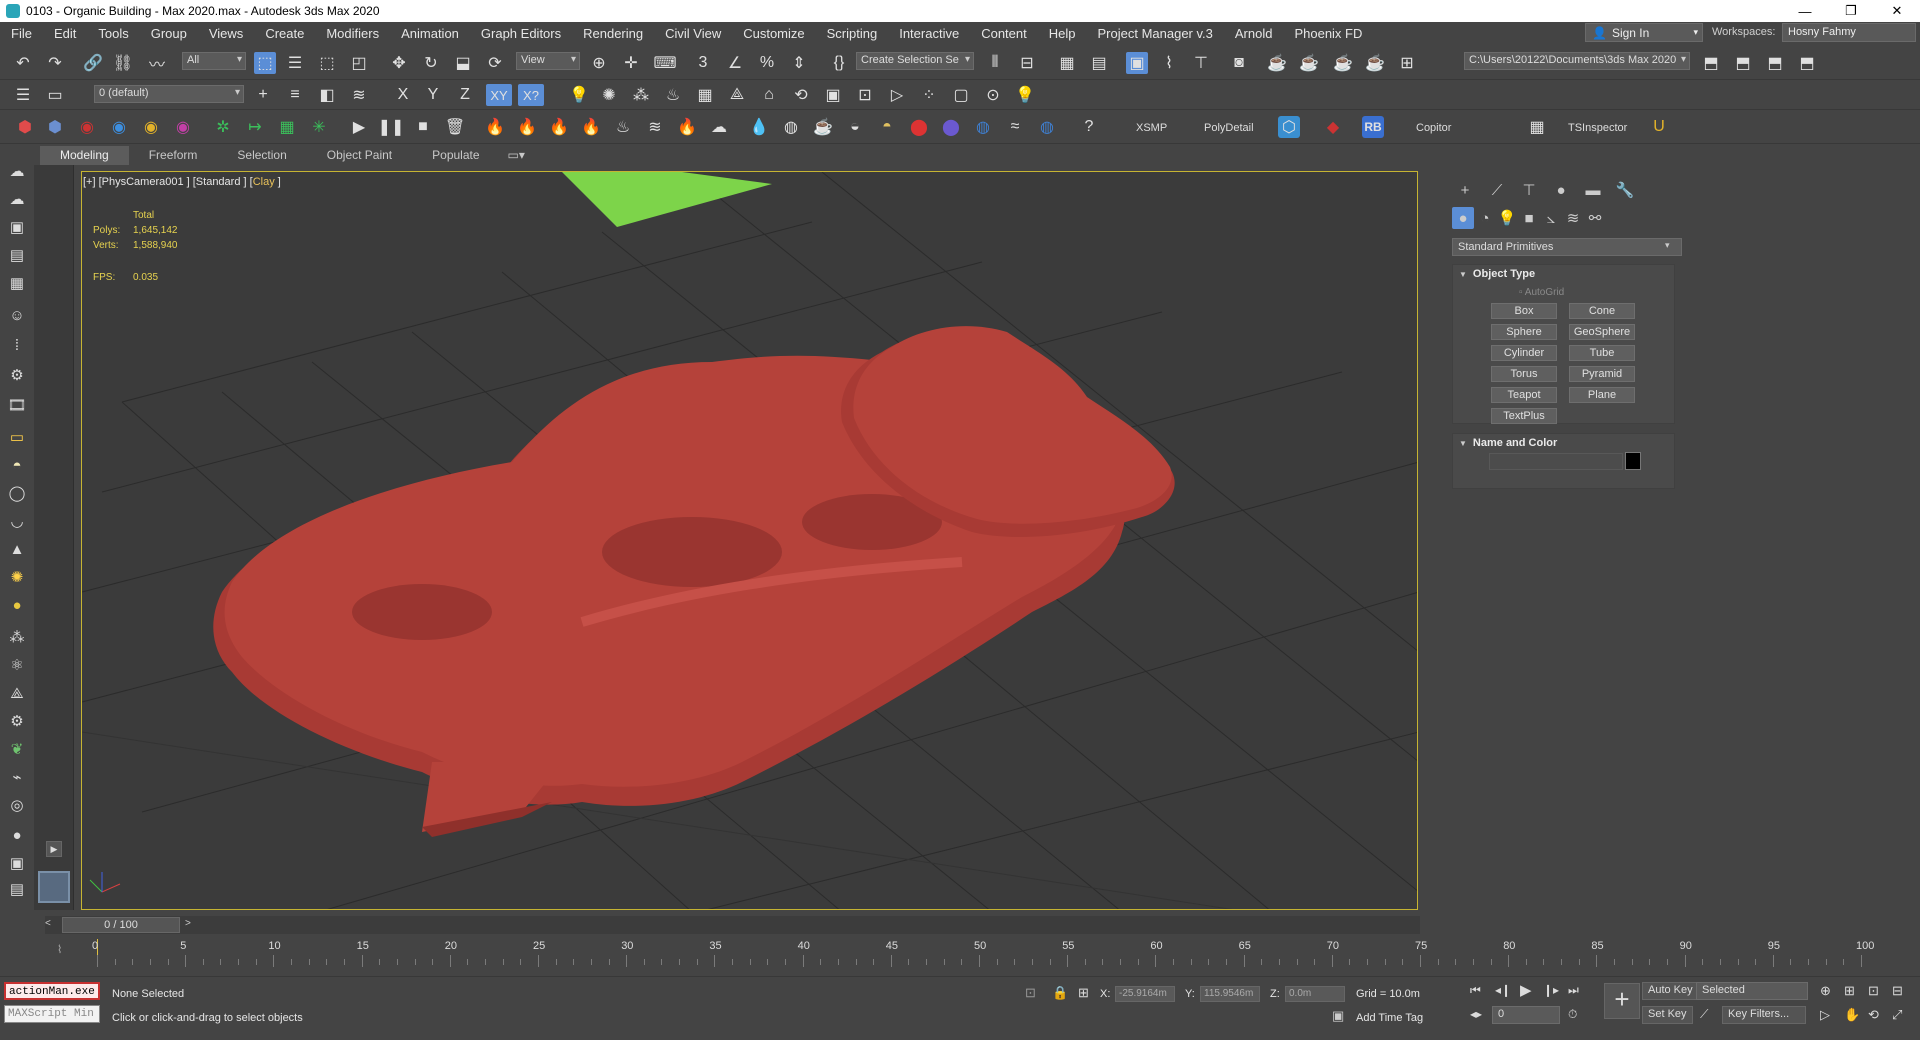 The image size is (1920, 1040). What do you see at coordinates (1524, 311) in the screenshot?
I see `box-button: Box` at bounding box center [1524, 311].